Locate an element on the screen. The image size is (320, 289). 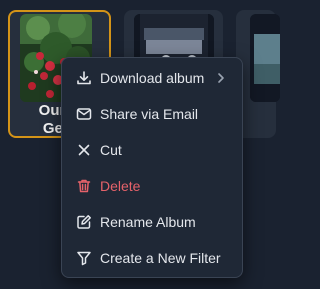
menu-item-label: Delete is located at coordinates (120, 186).